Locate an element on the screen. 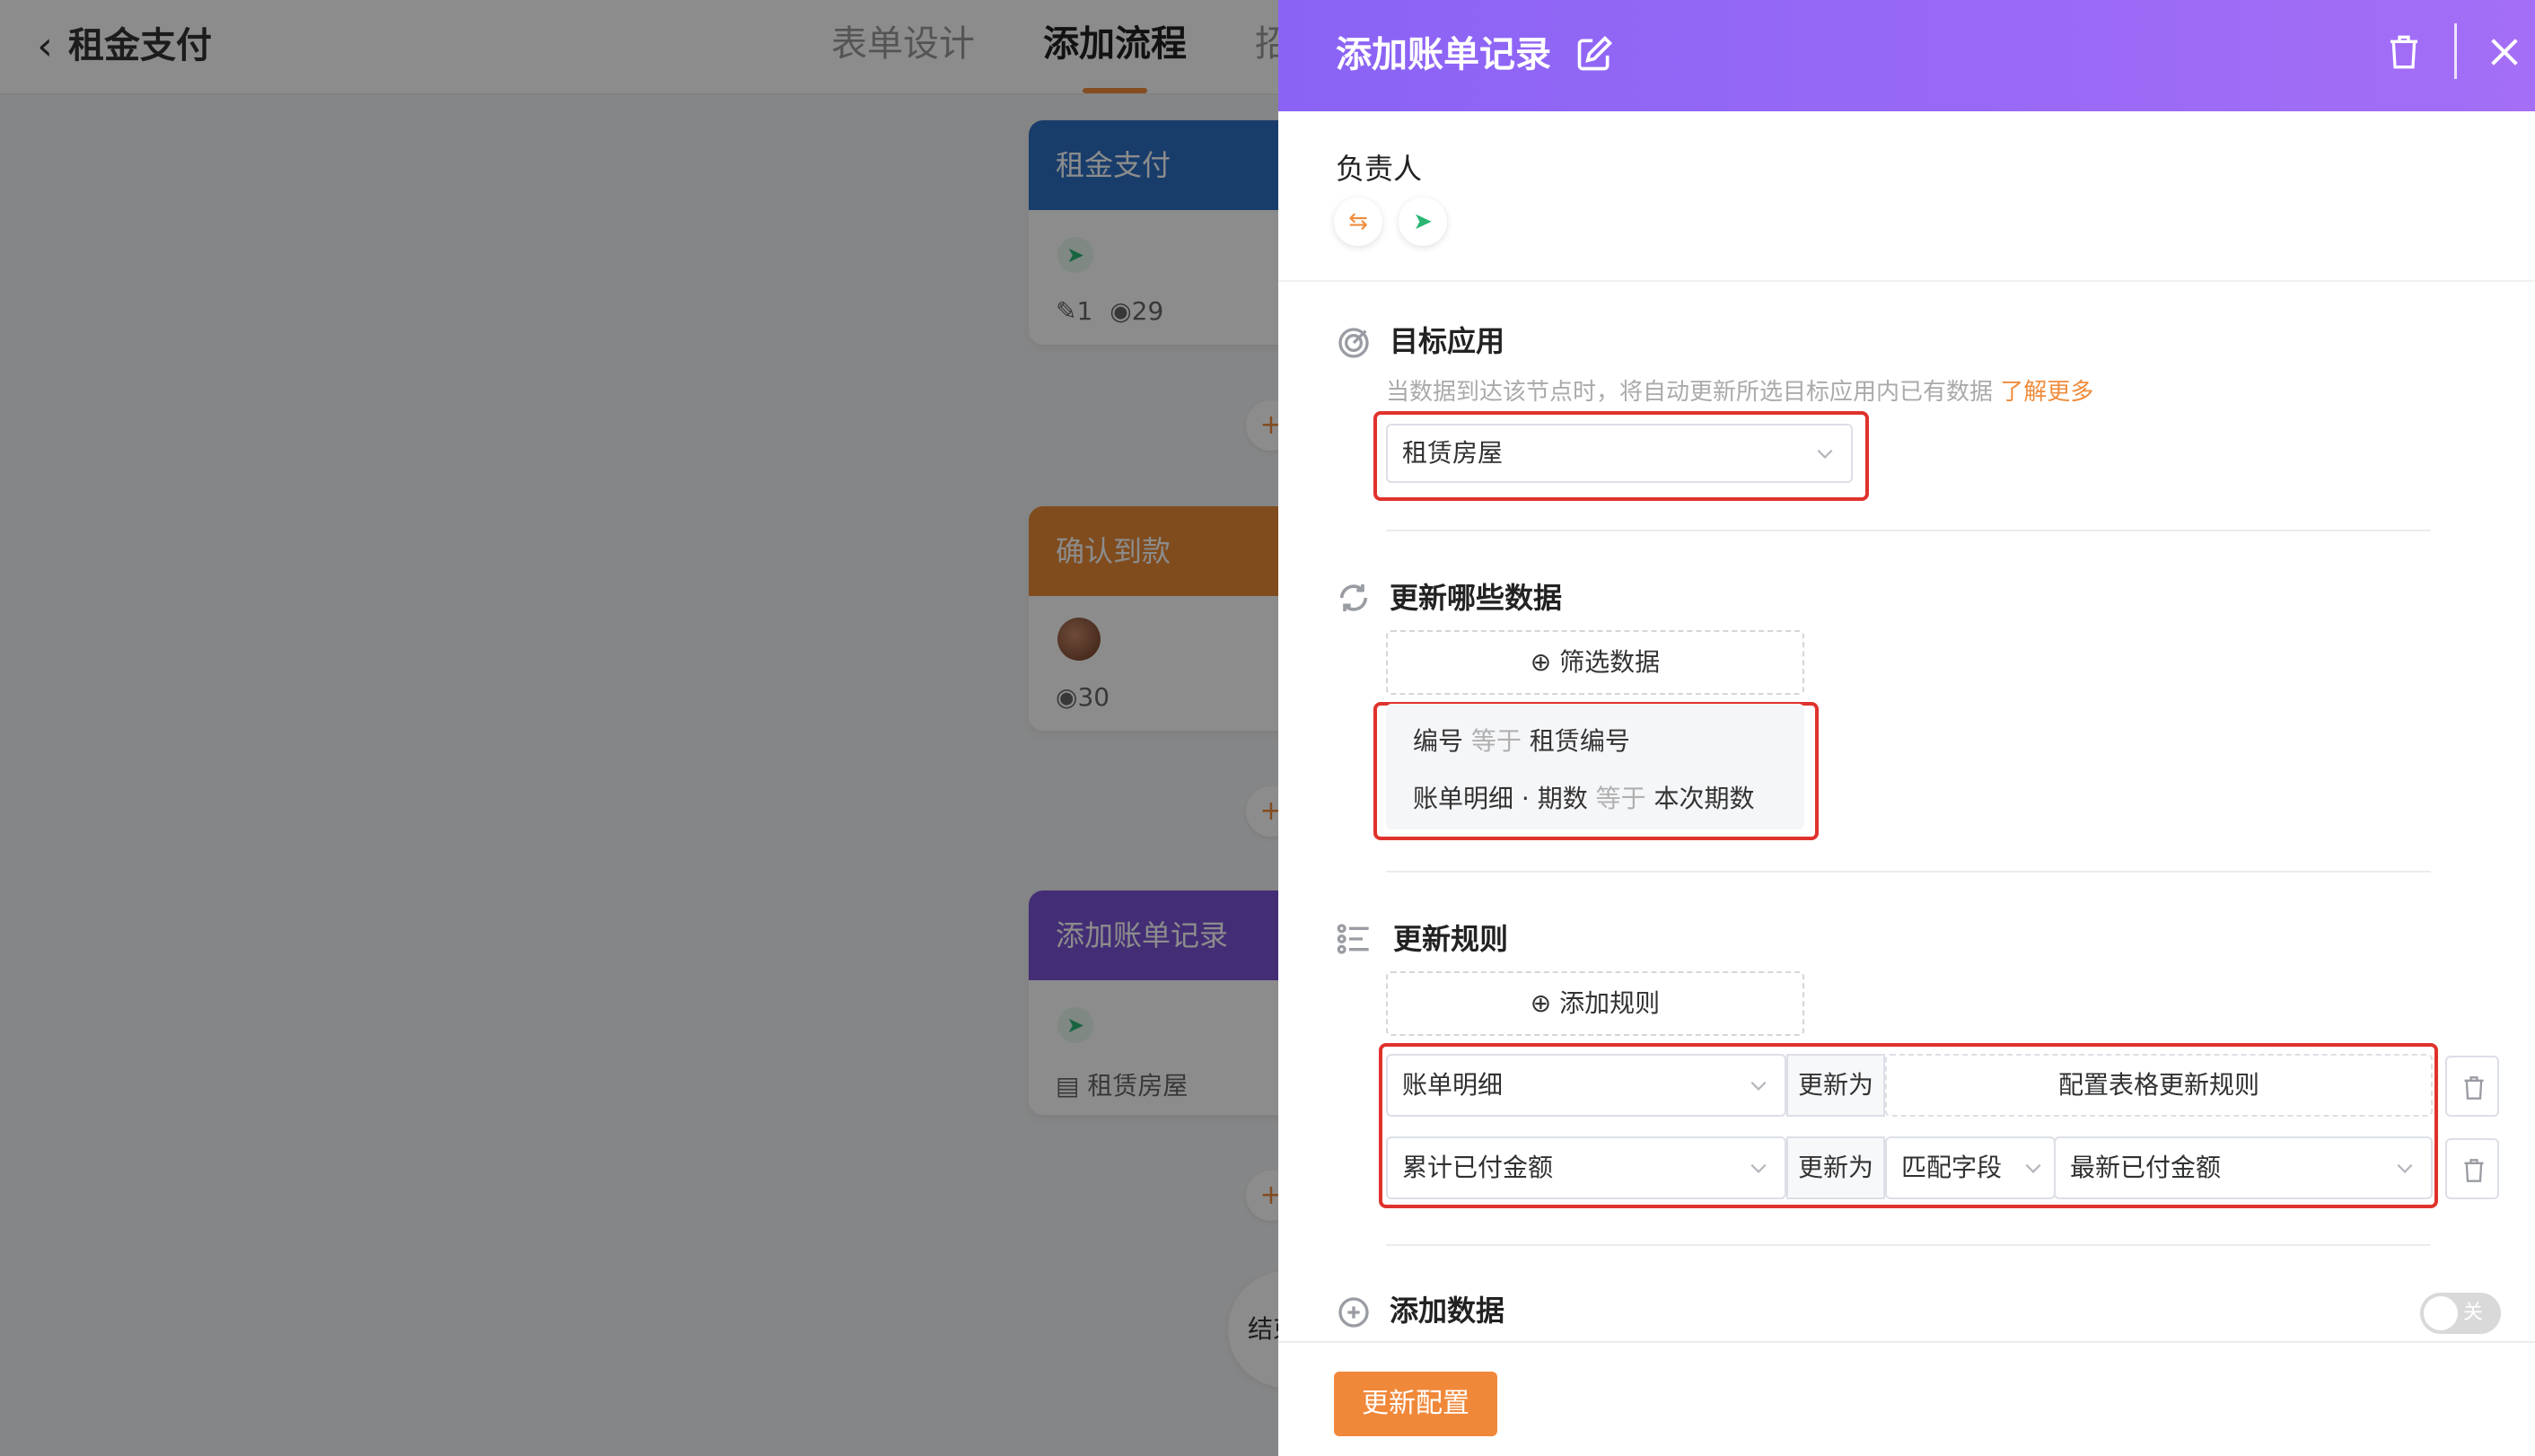  close-icon is located at coordinates (2504, 52).